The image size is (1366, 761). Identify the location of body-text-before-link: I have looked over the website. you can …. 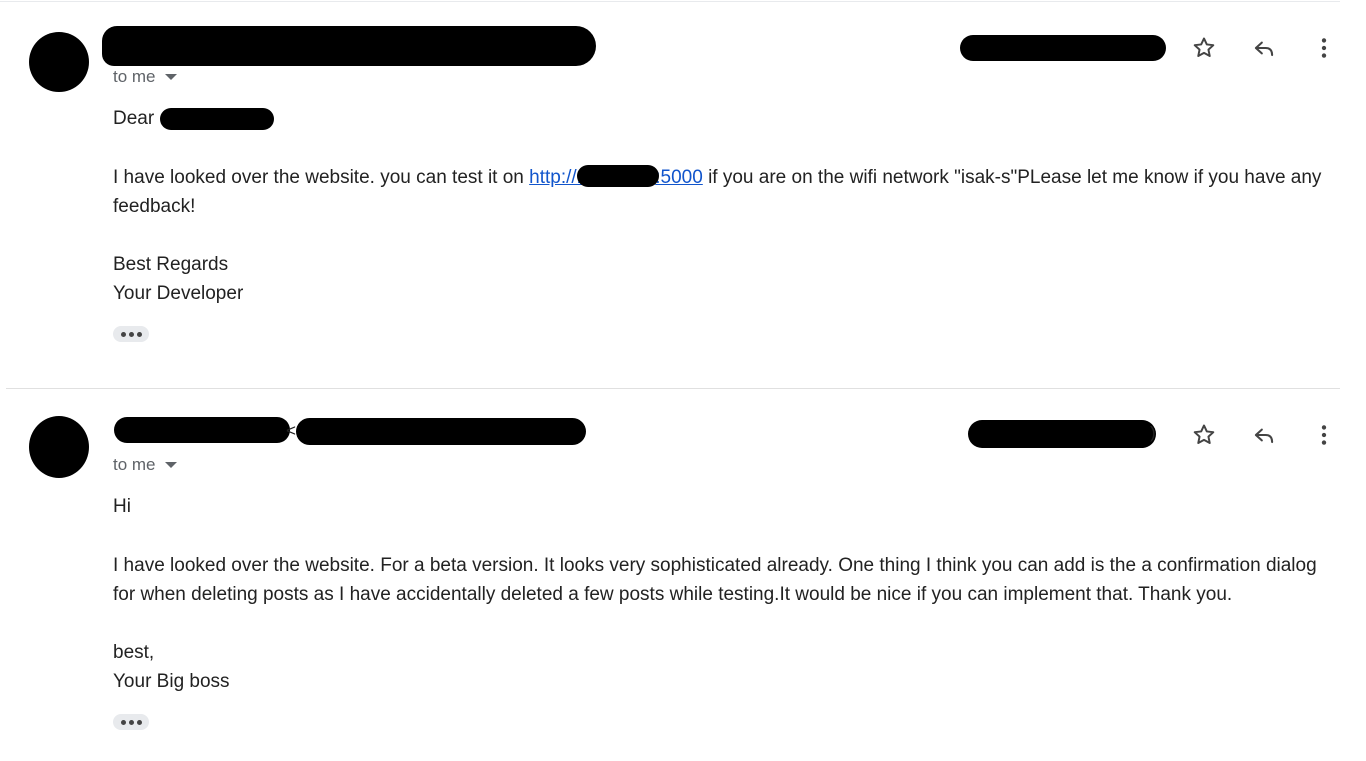
(321, 177).